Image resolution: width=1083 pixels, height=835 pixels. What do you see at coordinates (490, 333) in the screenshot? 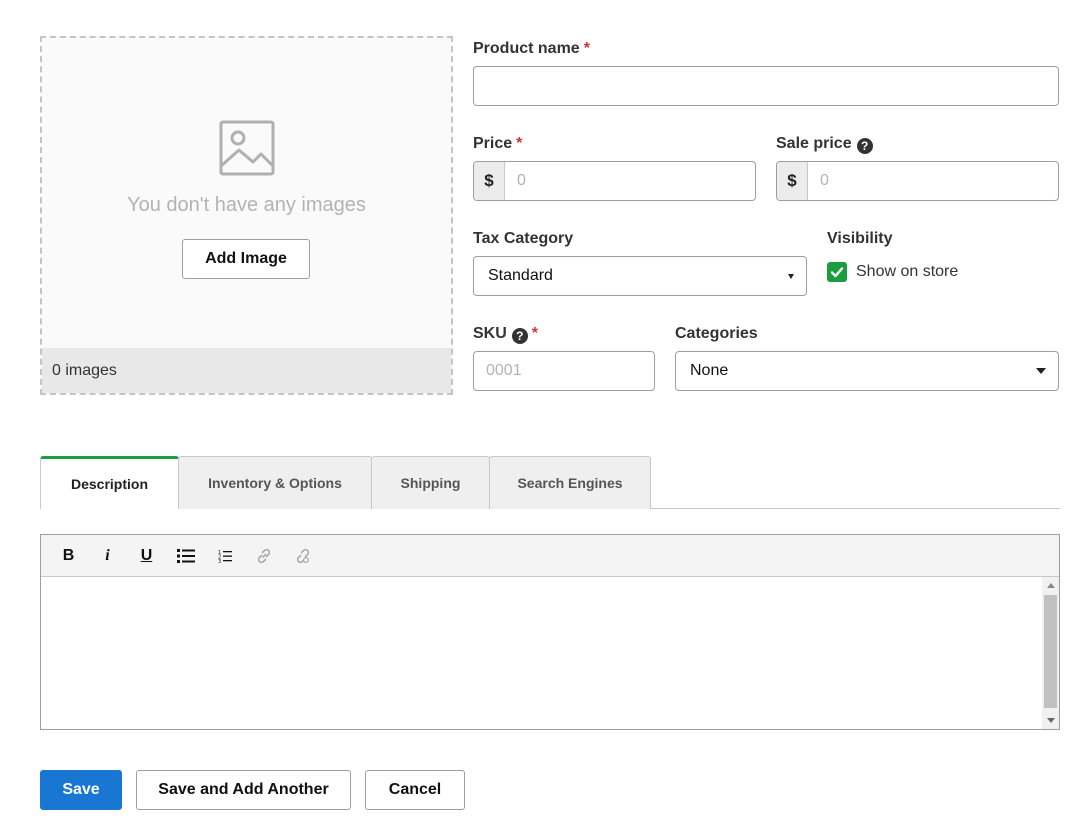
I see `sku-label-text: SKU` at bounding box center [490, 333].